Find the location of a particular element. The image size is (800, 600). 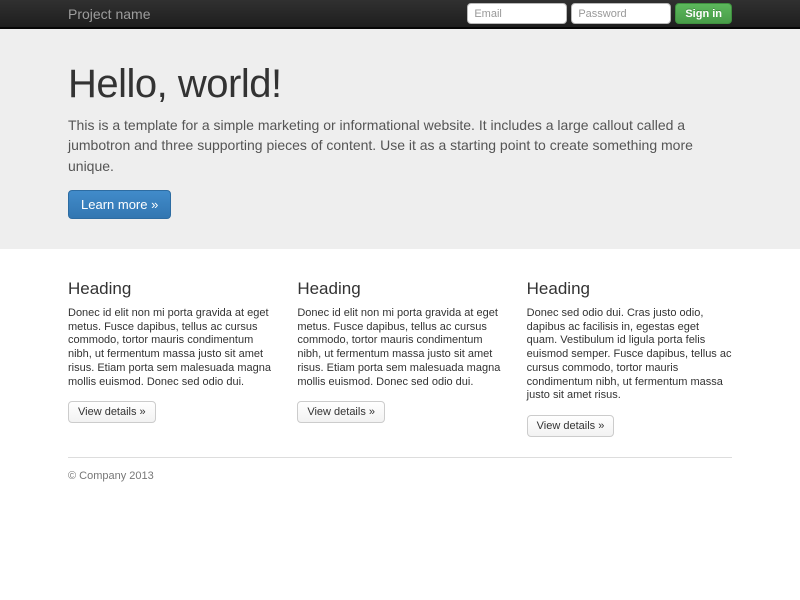

email-field is located at coordinates (517, 13).